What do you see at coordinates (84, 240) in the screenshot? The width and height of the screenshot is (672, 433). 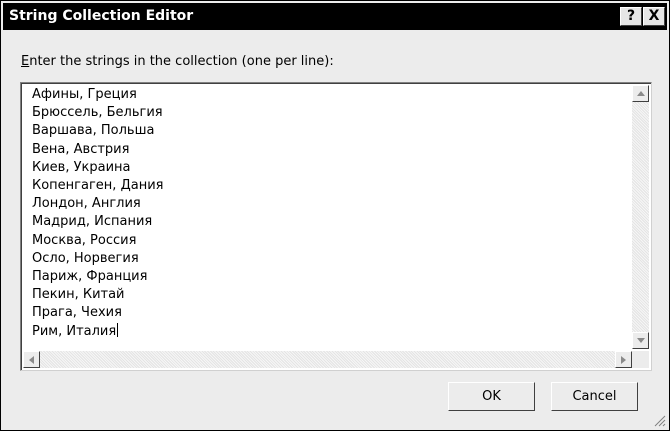 I see `string-line: Москва, Россия` at bounding box center [84, 240].